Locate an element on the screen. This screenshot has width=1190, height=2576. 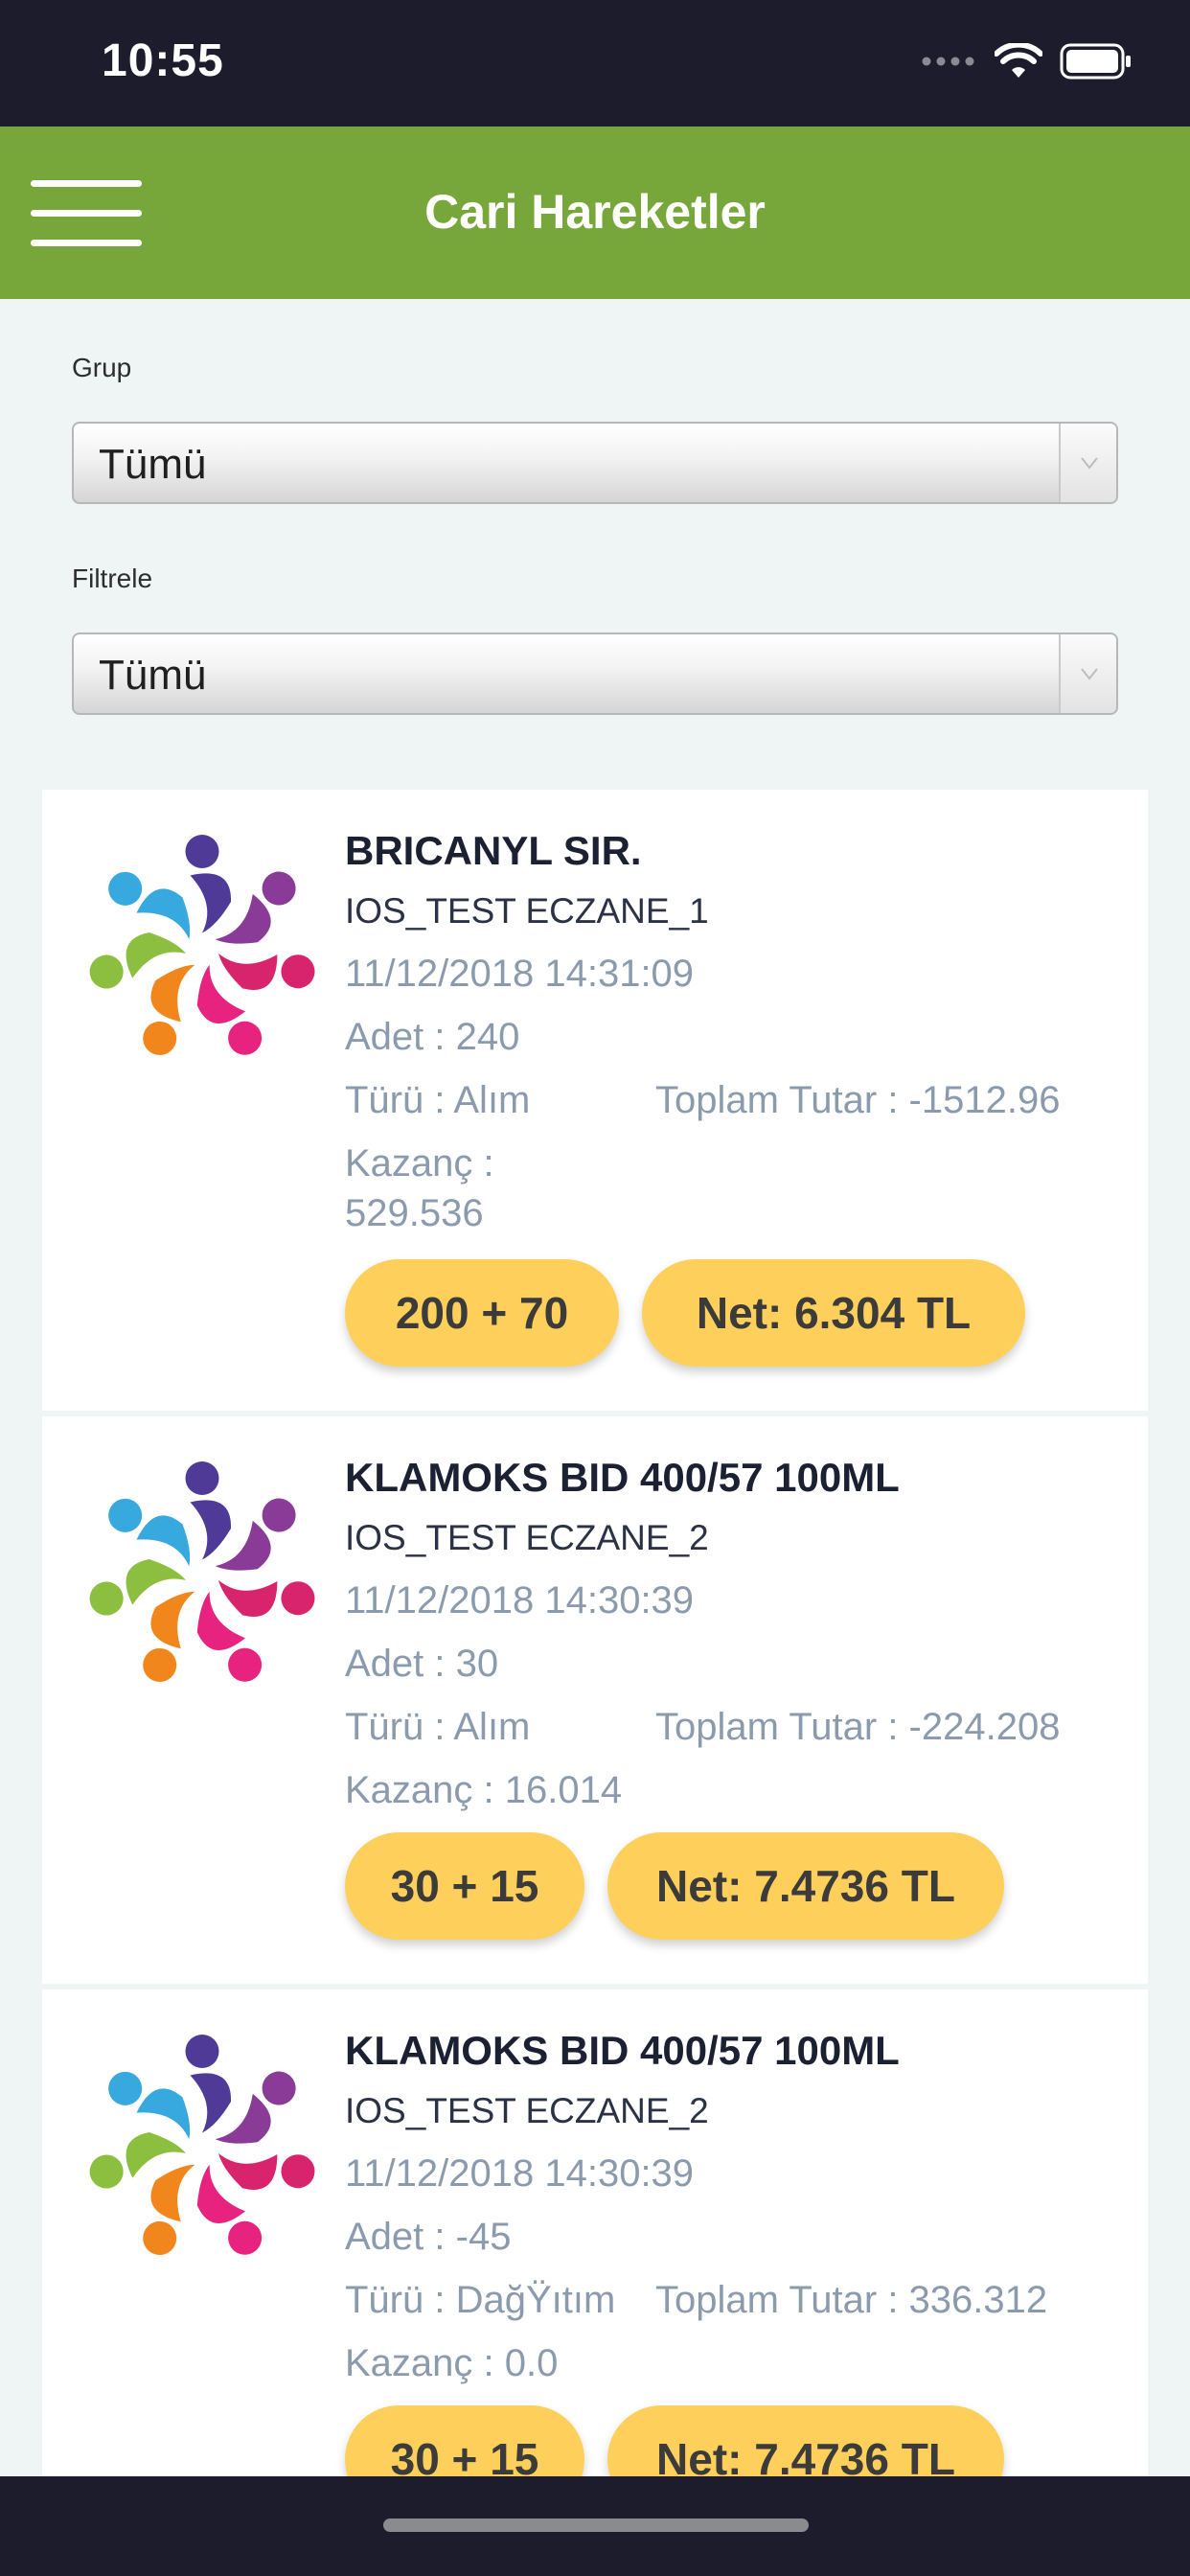
filter-select-arrow is located at coordinates (1088, 673).